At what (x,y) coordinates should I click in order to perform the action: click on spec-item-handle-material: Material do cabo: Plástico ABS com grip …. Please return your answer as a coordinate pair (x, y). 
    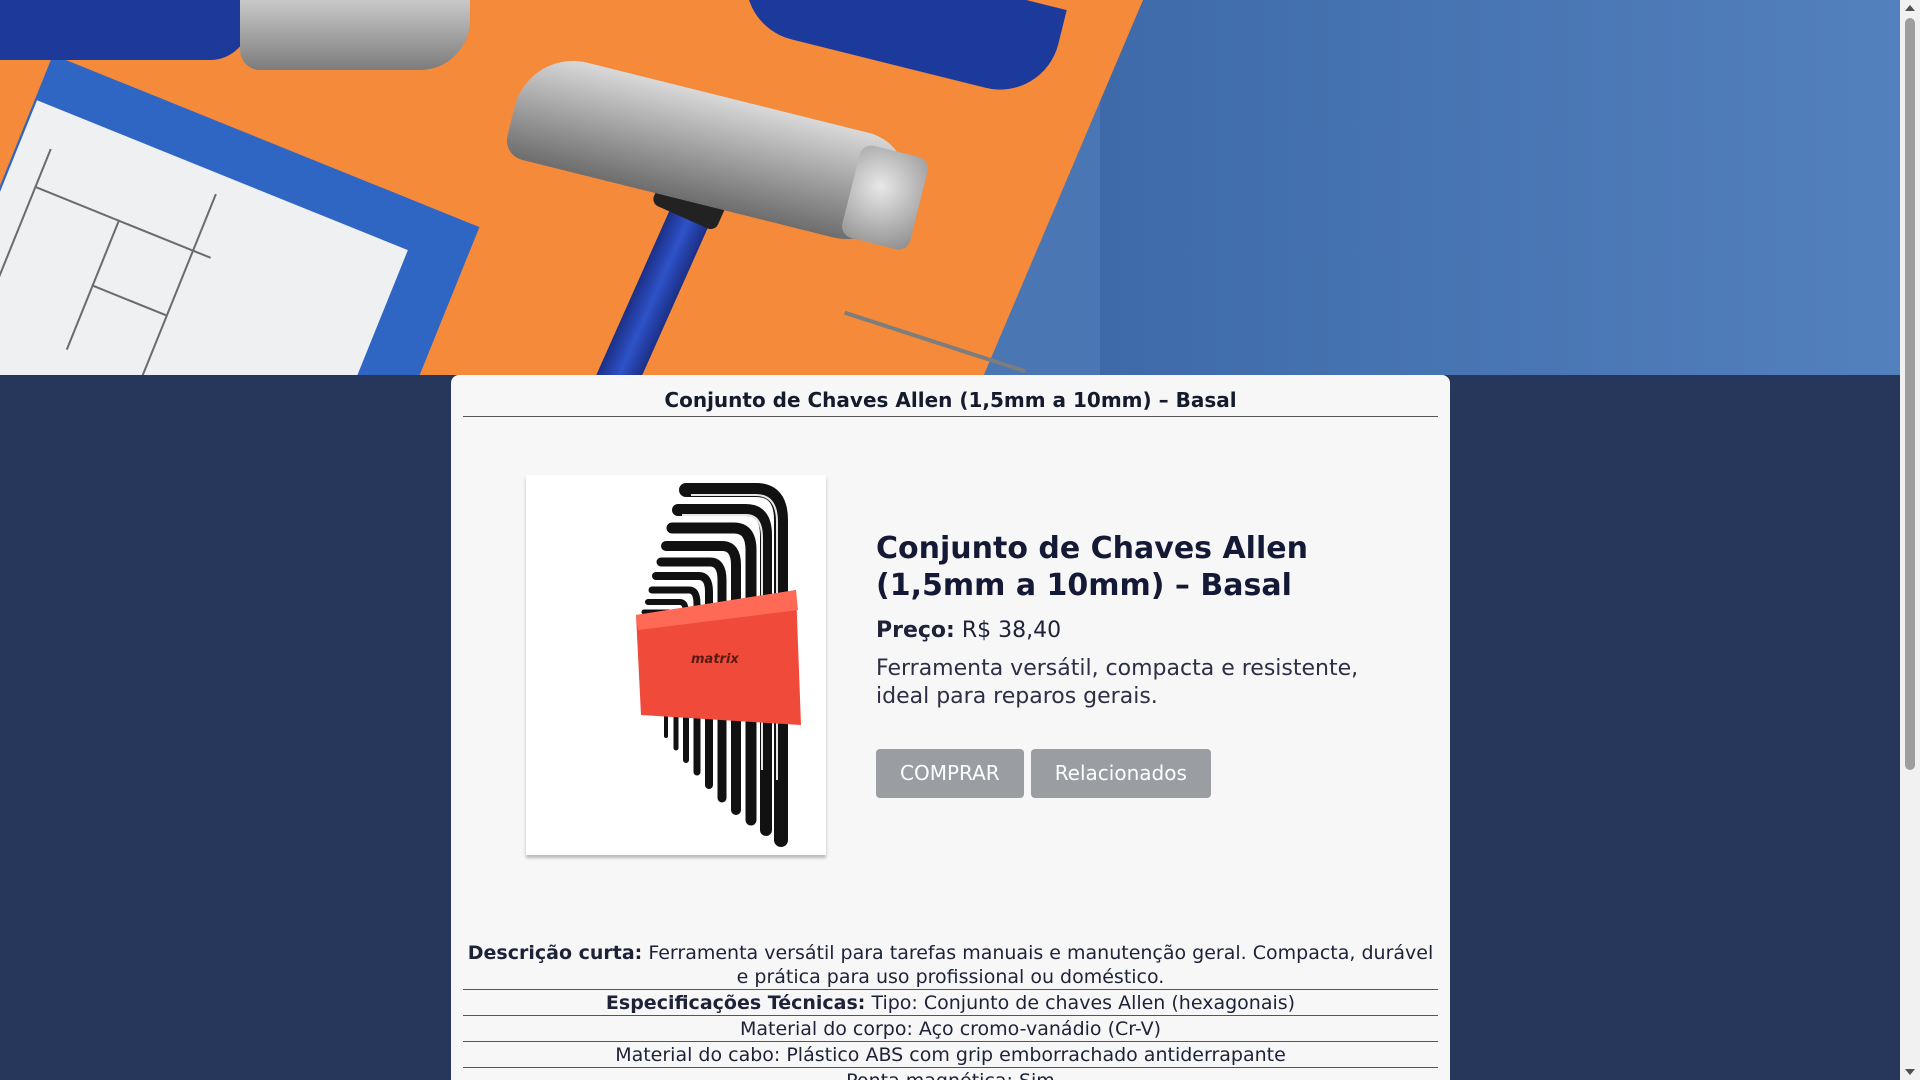
    Looking at the image, I should click on (950, 1055).